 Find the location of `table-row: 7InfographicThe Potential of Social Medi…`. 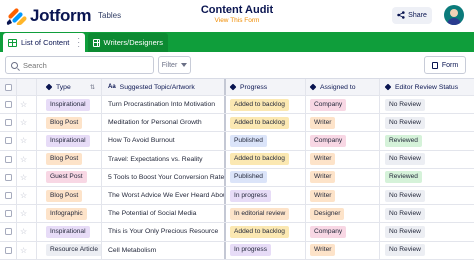

table-row: 7InfographicThe Potential of Social Medi… is located at coordinates (237, 214).